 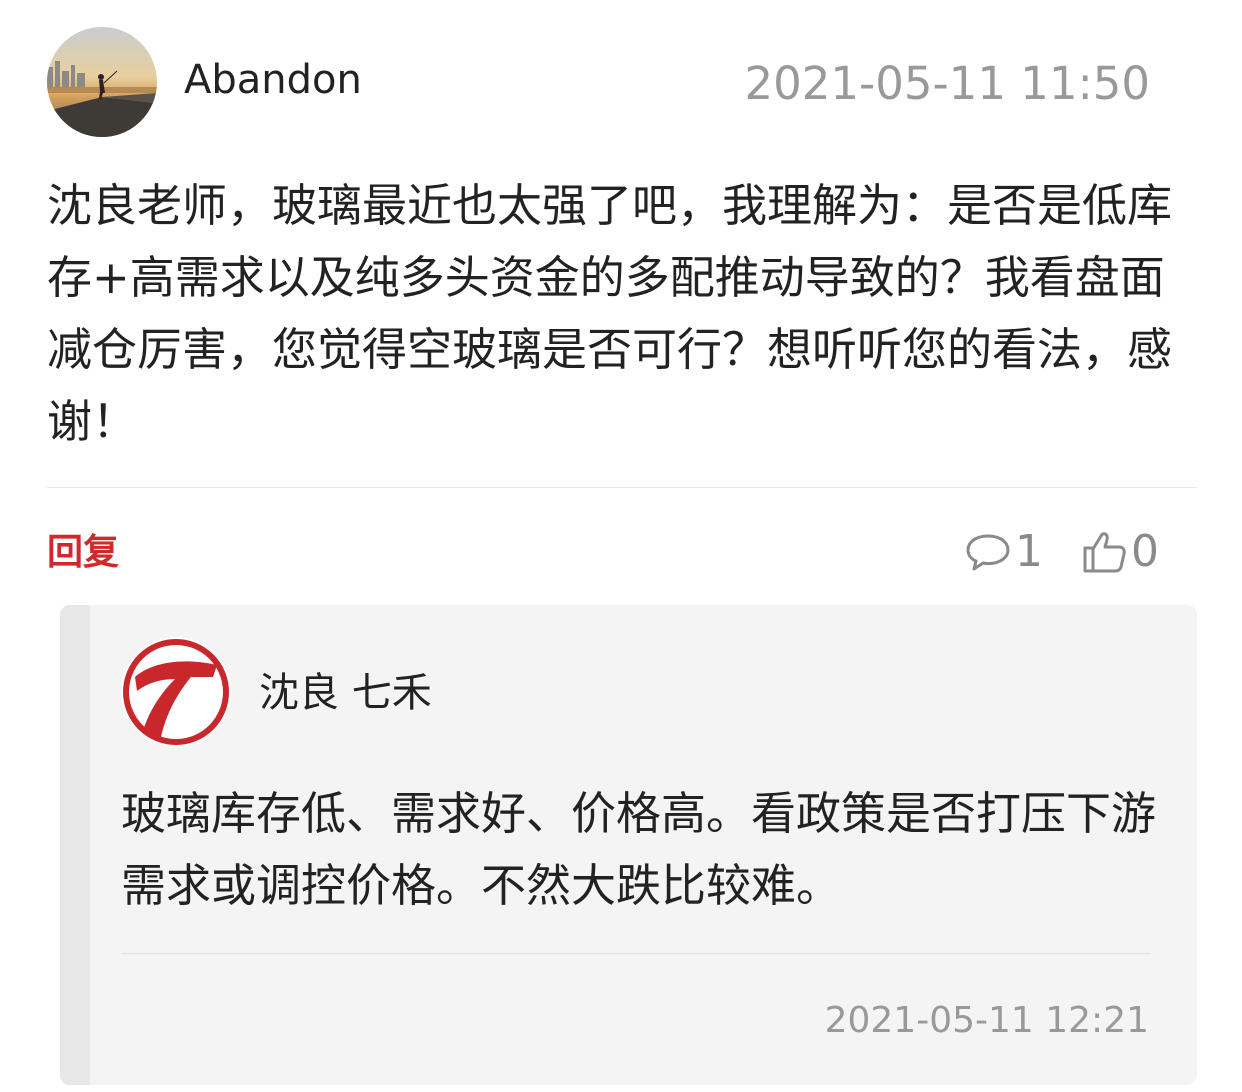 What do you see at coordinates (636, 953) in the screenshot?
I see `reply-divider` at bounding box center [636, 953].